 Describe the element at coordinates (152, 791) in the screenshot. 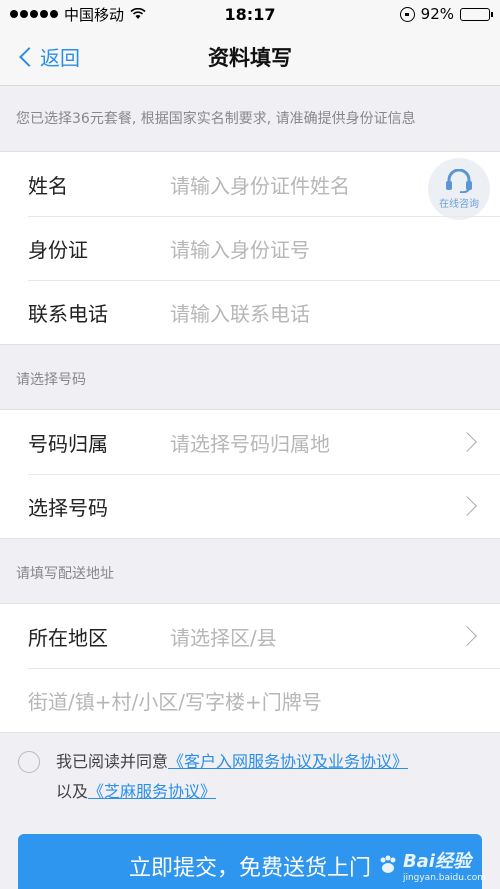

I see `zhima-agreement-link: 《芝麻服务协议》` at that location.